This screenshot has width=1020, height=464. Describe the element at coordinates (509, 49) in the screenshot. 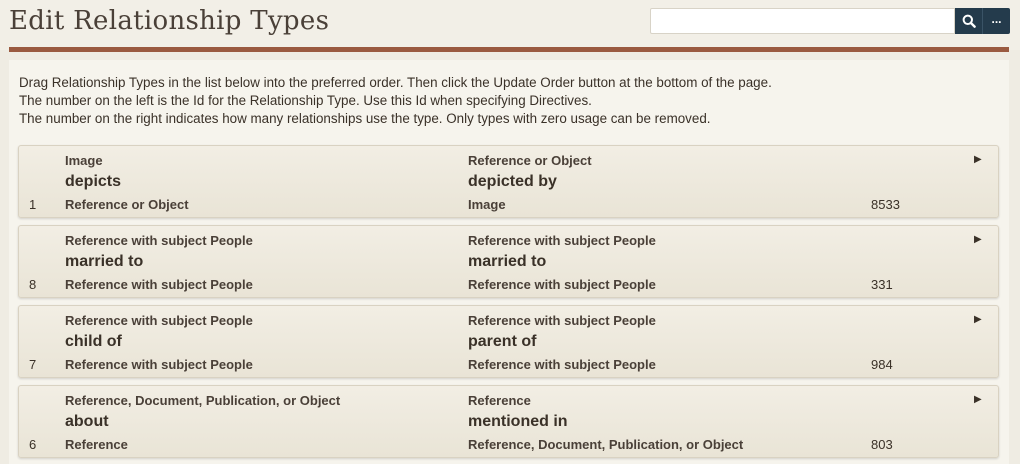

I see `header-divider` at that location.